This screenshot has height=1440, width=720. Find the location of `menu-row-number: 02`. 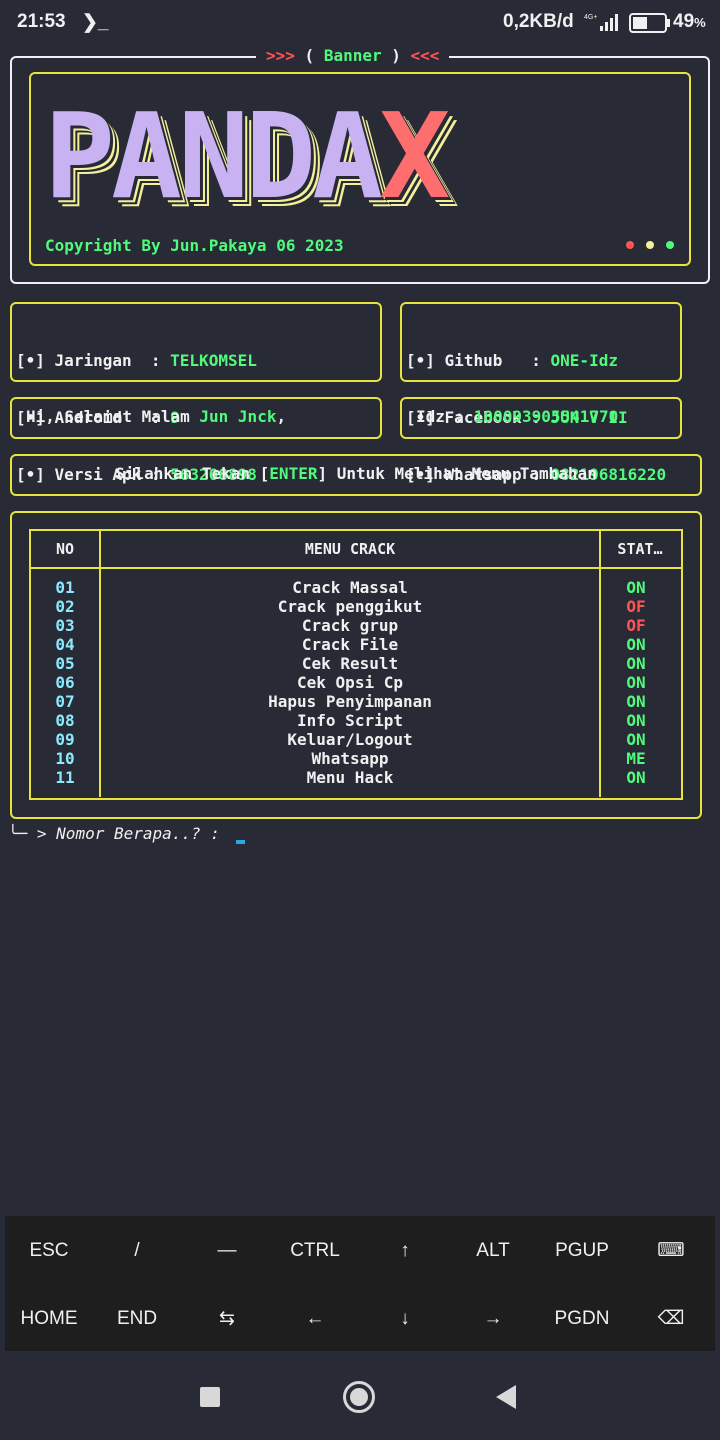

menu-row-number: 02 is located at coordinates (65, 606).